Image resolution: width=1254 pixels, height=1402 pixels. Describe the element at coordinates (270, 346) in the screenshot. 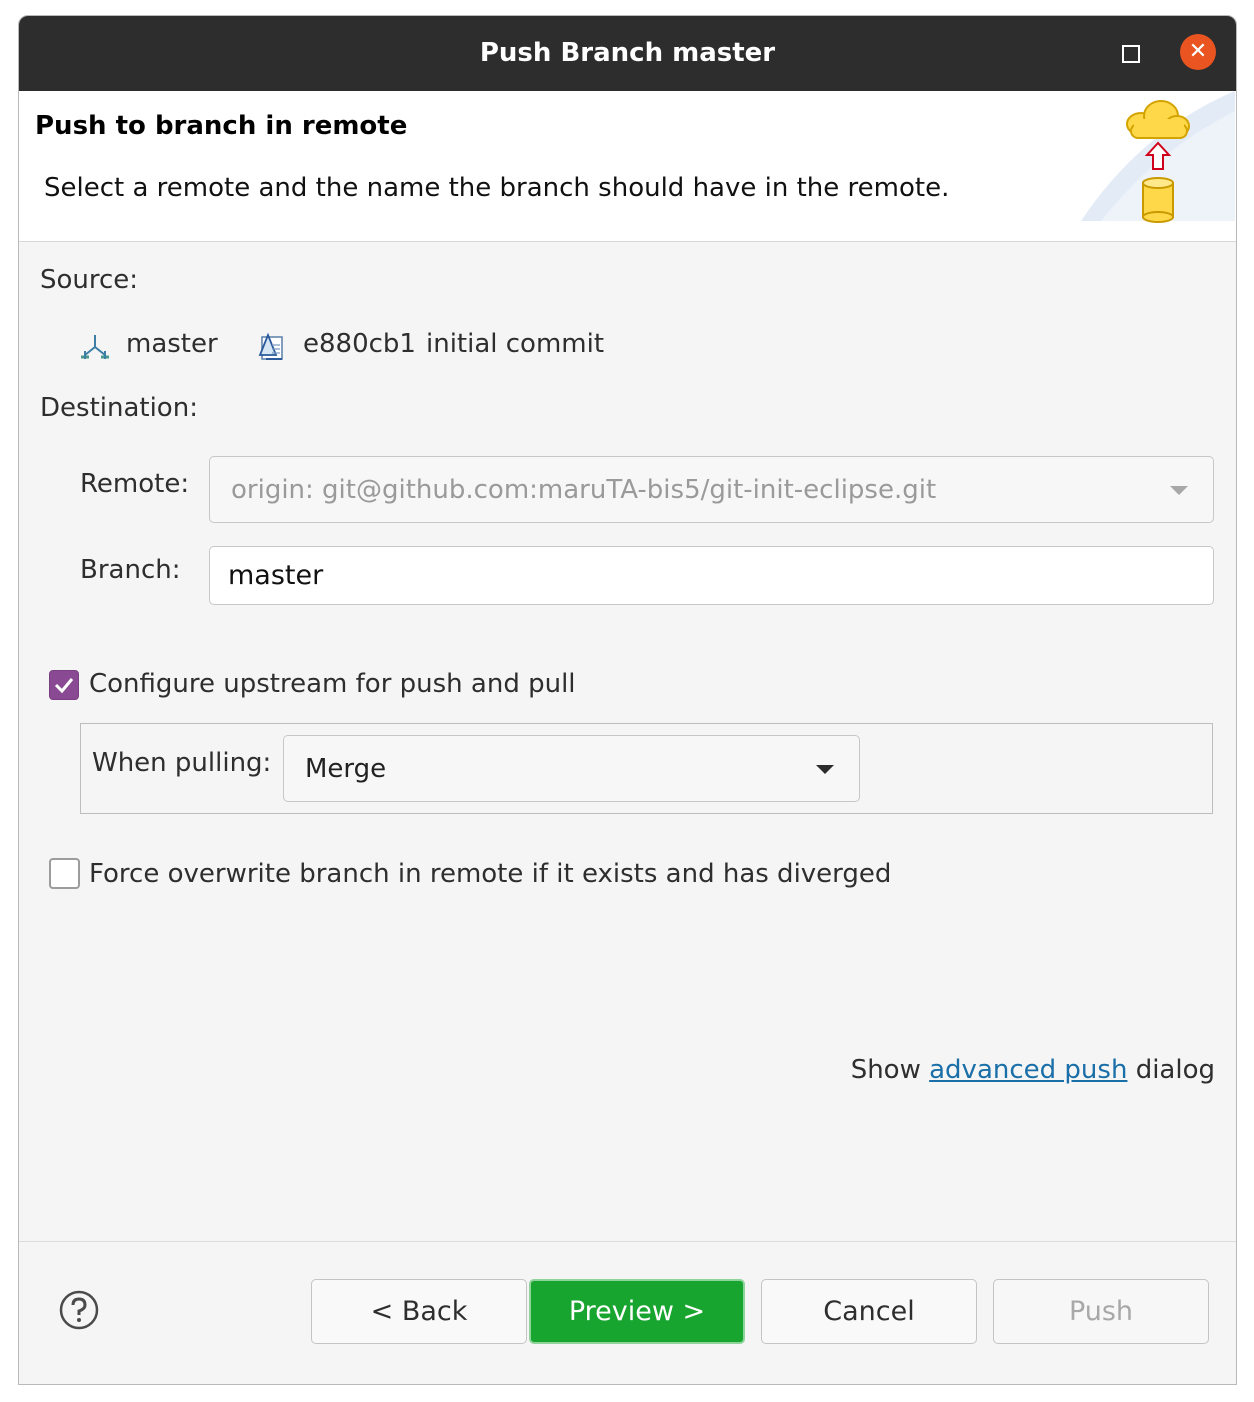

I see `commit-icon` at that location.